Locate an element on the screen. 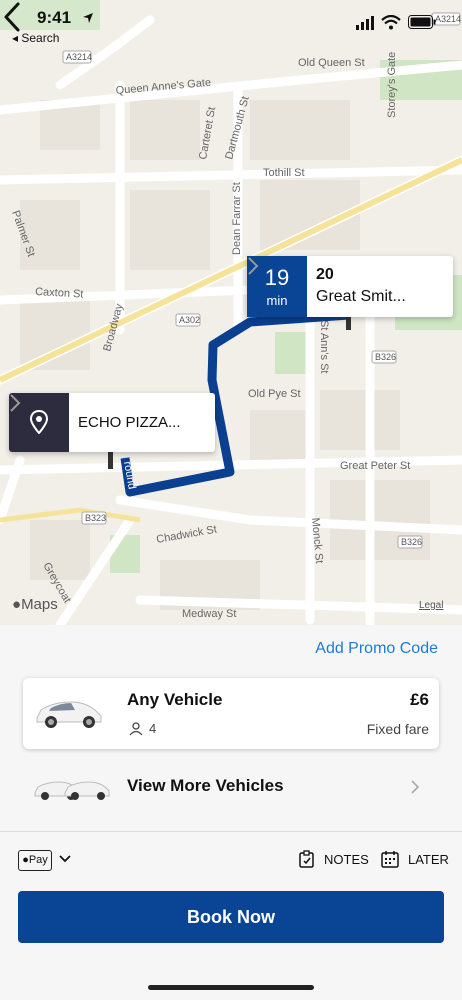 Image resolution: width=462 pixels, height=1000 pixels. maps-logo: ●Maps is located at coordinates (35, 604).